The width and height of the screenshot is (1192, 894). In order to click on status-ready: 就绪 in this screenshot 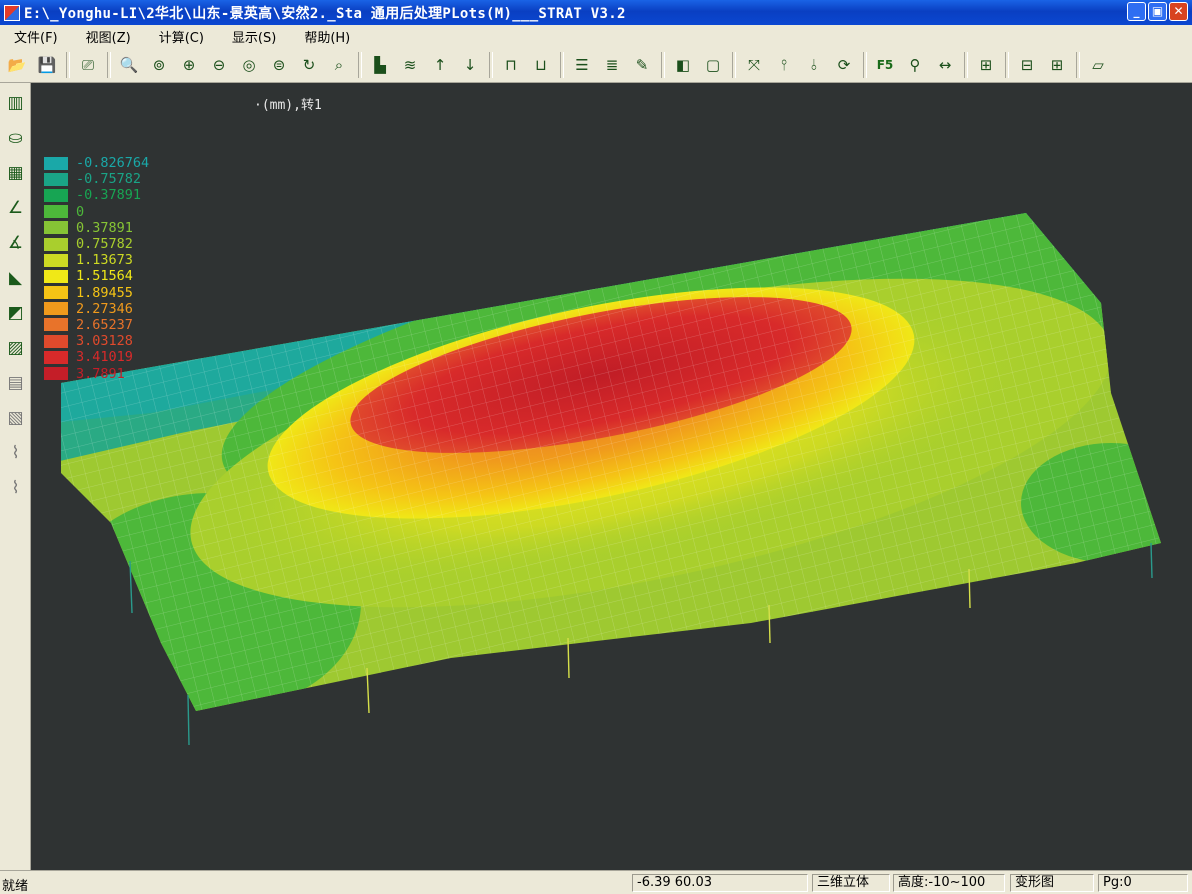, I will do `click(15, 886)`.